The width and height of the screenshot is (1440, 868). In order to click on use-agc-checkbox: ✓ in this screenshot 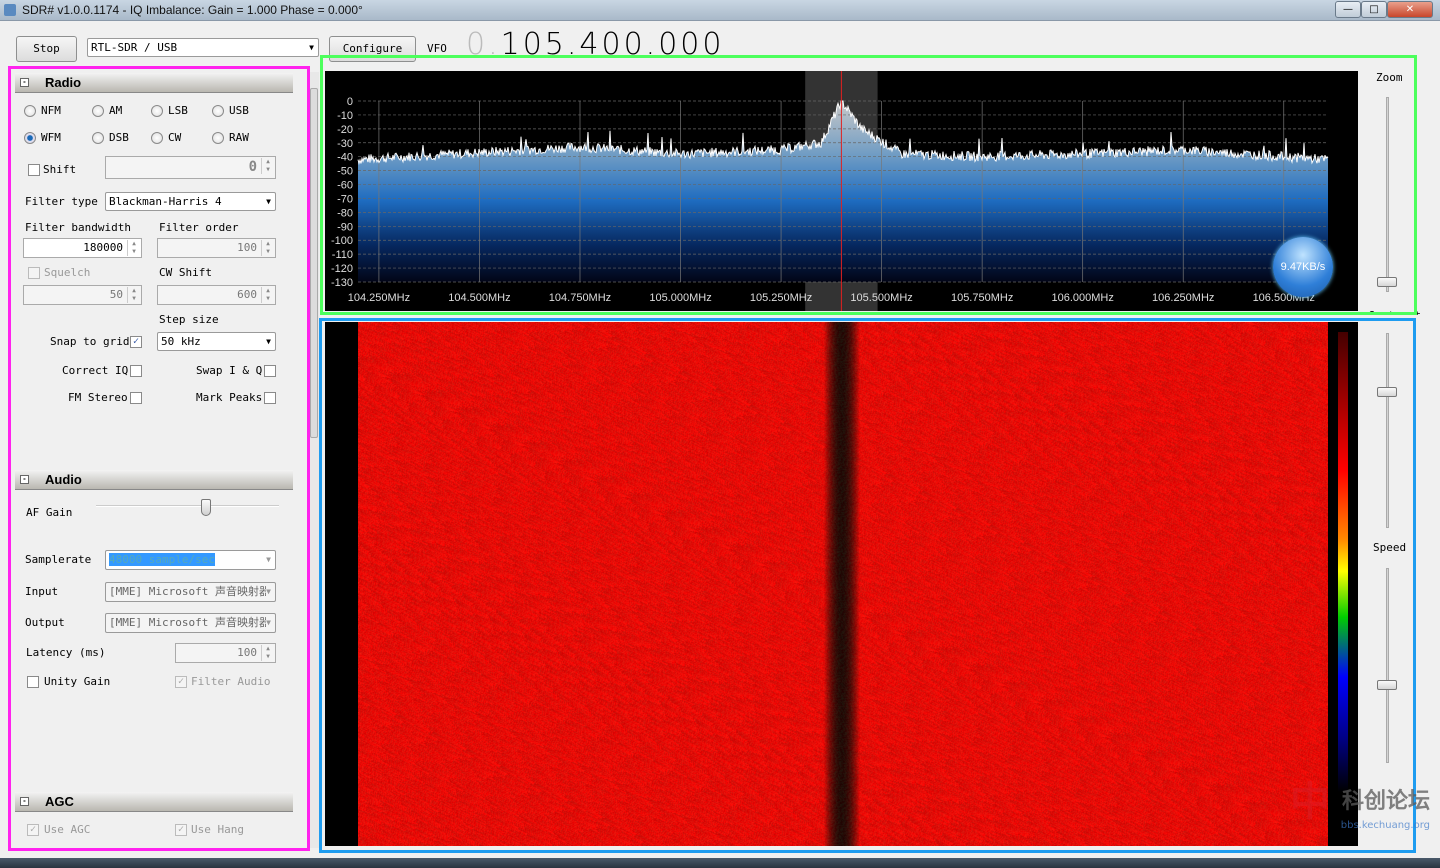, I will do `click(33, 830)`.